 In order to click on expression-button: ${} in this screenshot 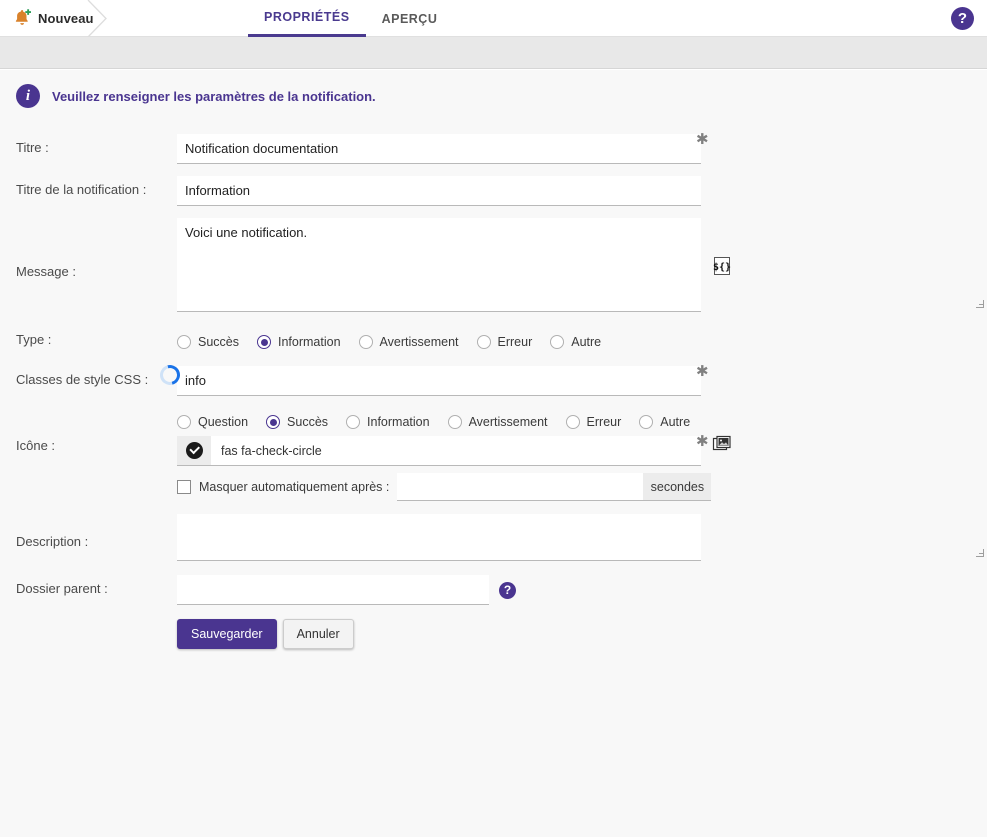, I will do `click(722, 266)`.